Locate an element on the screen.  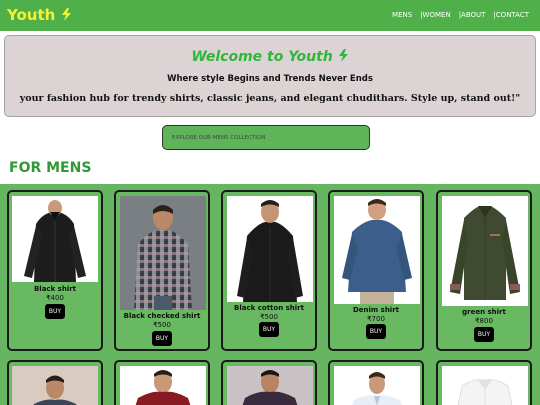
search-placeholder: EXPLORE OUR MENS COLLECTION is located at coordinates (219, 138).